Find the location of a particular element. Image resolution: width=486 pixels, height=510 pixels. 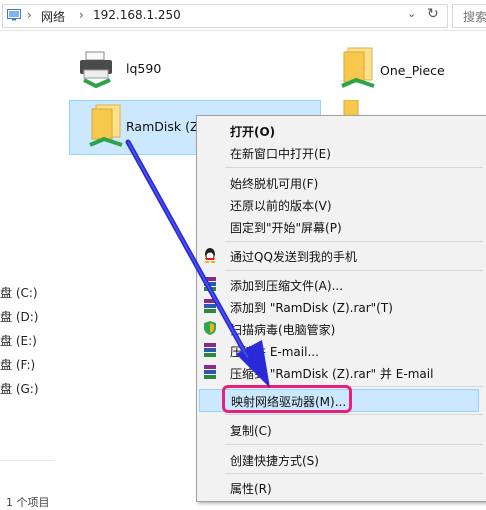

address-bar: › 网络 › 192.168.1.250 ⌄ ↻ 搜索 is located at coordinates (243, 15).